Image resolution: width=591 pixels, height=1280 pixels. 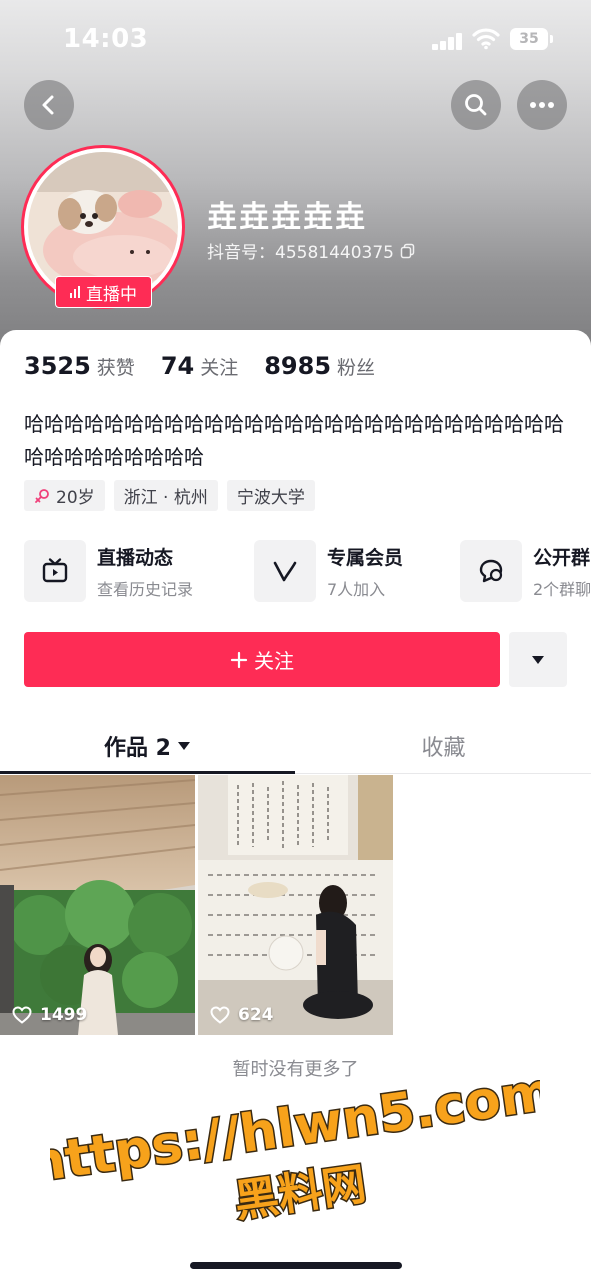 I want to click on tag-age-label: 20岁, so click(x=75, y=498).